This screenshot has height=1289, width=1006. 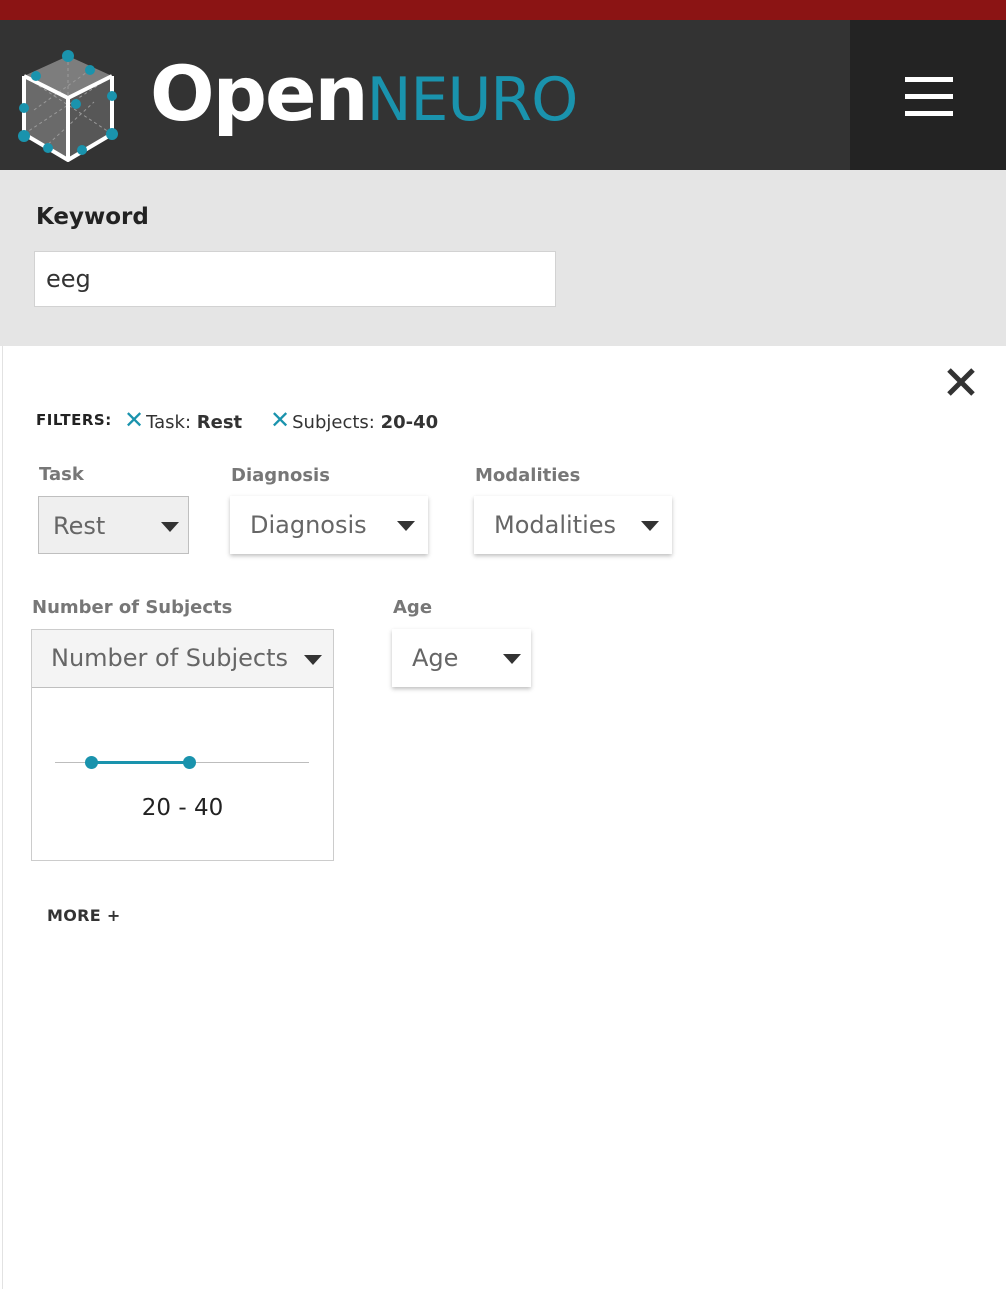 I want to click on brand-wordmark: OpenNEURO, so click(x=364, y=95).